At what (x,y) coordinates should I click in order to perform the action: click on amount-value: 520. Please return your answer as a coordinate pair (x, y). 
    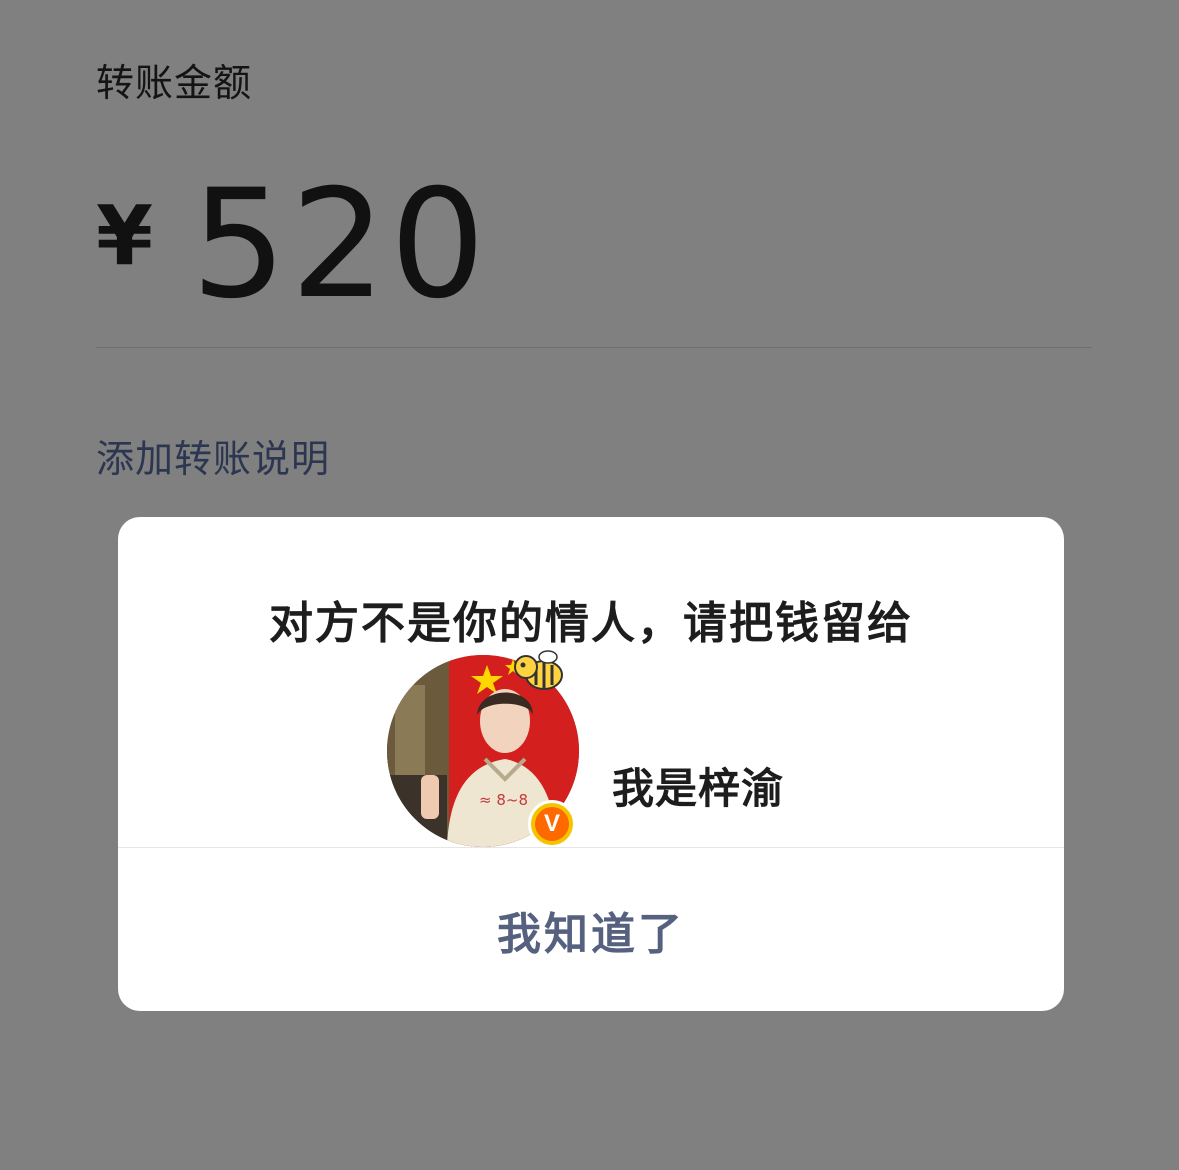
    Looking at the image, I should click on (340, 245).